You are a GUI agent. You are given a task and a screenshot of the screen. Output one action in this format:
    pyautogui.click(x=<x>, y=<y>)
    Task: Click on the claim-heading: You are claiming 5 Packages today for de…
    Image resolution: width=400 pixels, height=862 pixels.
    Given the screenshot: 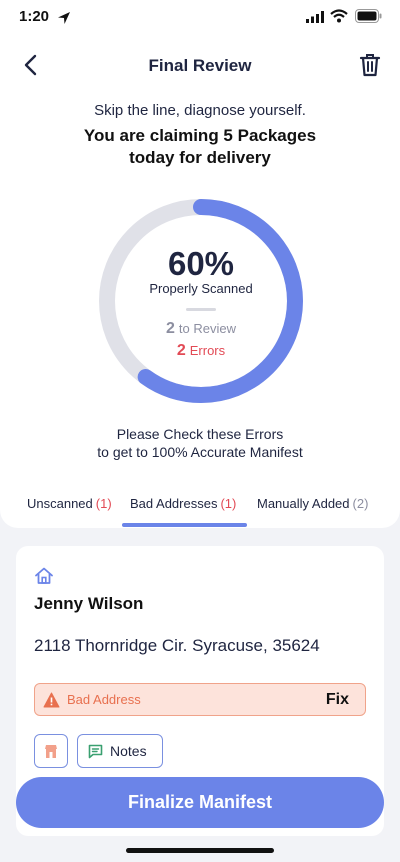 What is the action you would take?
    pyautogui.click(x=200, y=146)
    